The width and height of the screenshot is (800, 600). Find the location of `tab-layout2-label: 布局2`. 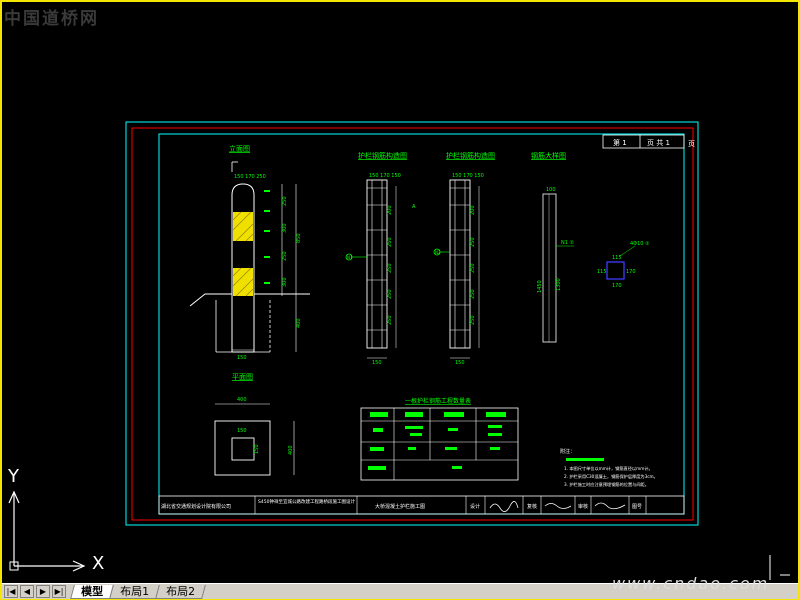

tab-layout2-label: 布局2 is located at coordinates (181, 591).